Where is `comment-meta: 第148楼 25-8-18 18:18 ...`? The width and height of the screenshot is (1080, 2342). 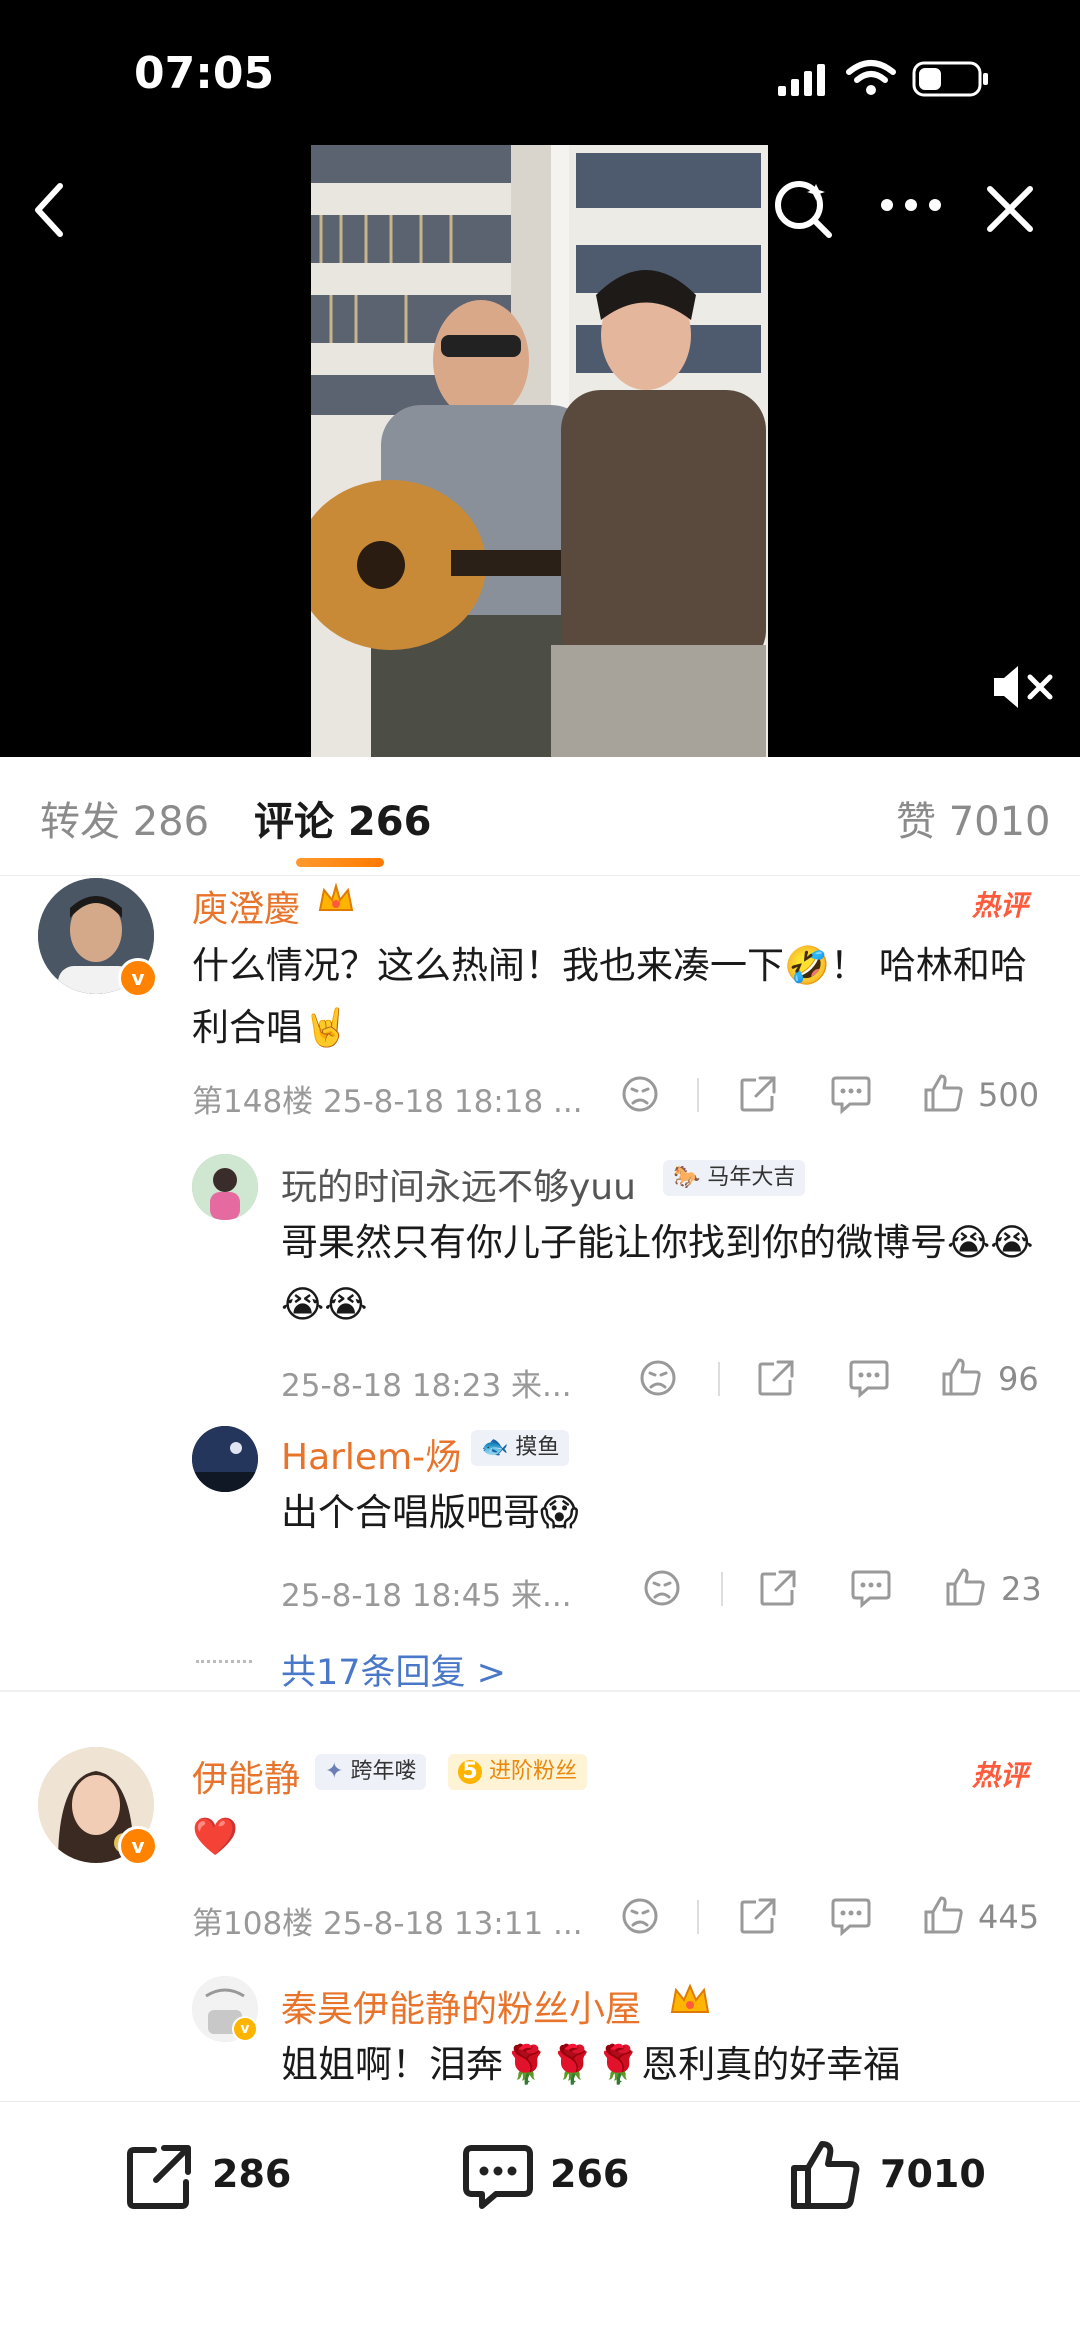
comment-meta: 第148楼 25-8-18 18:18 ... is located at coordinates (387, 1102).